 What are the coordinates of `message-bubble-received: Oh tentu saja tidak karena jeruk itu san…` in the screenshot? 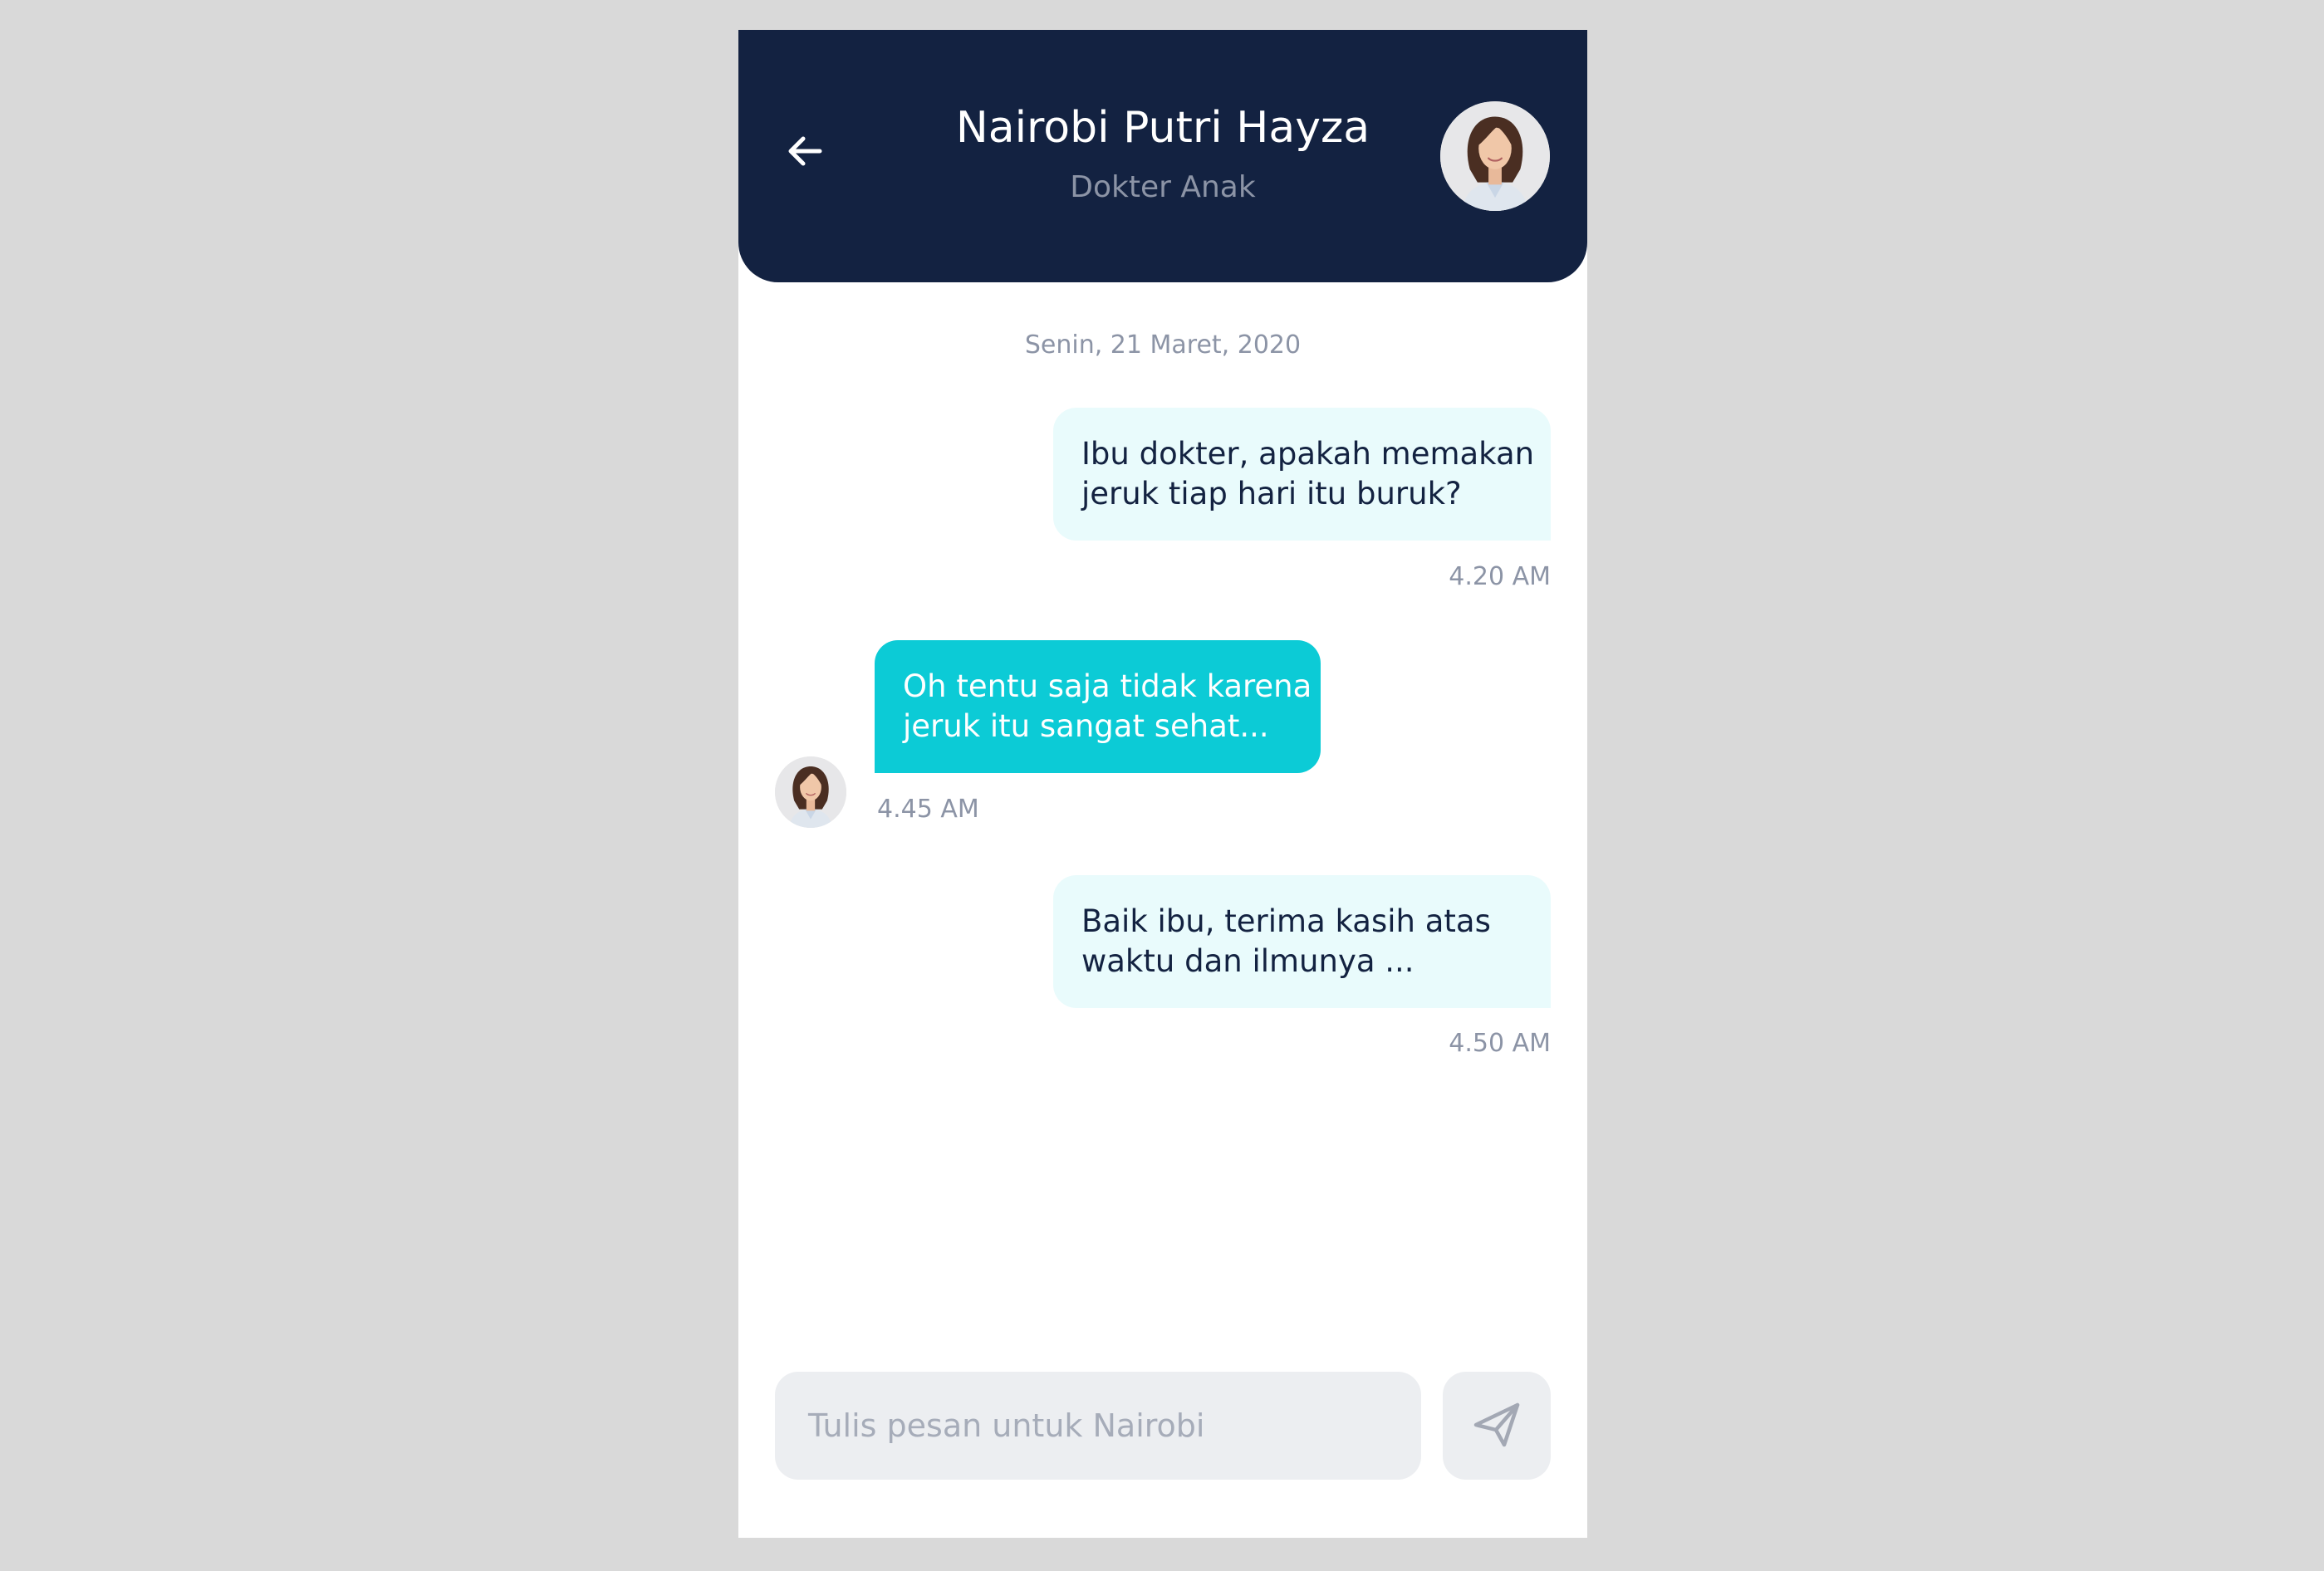 It's located at (1098, 706).